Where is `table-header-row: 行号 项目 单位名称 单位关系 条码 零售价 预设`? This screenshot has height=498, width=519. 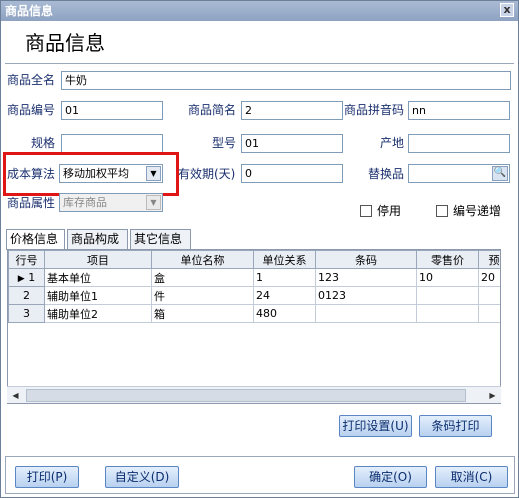
table-header-row: 行号 项目 单位名称 单位关系 条码 零售价 预设 is located at coordinates (254, 259).